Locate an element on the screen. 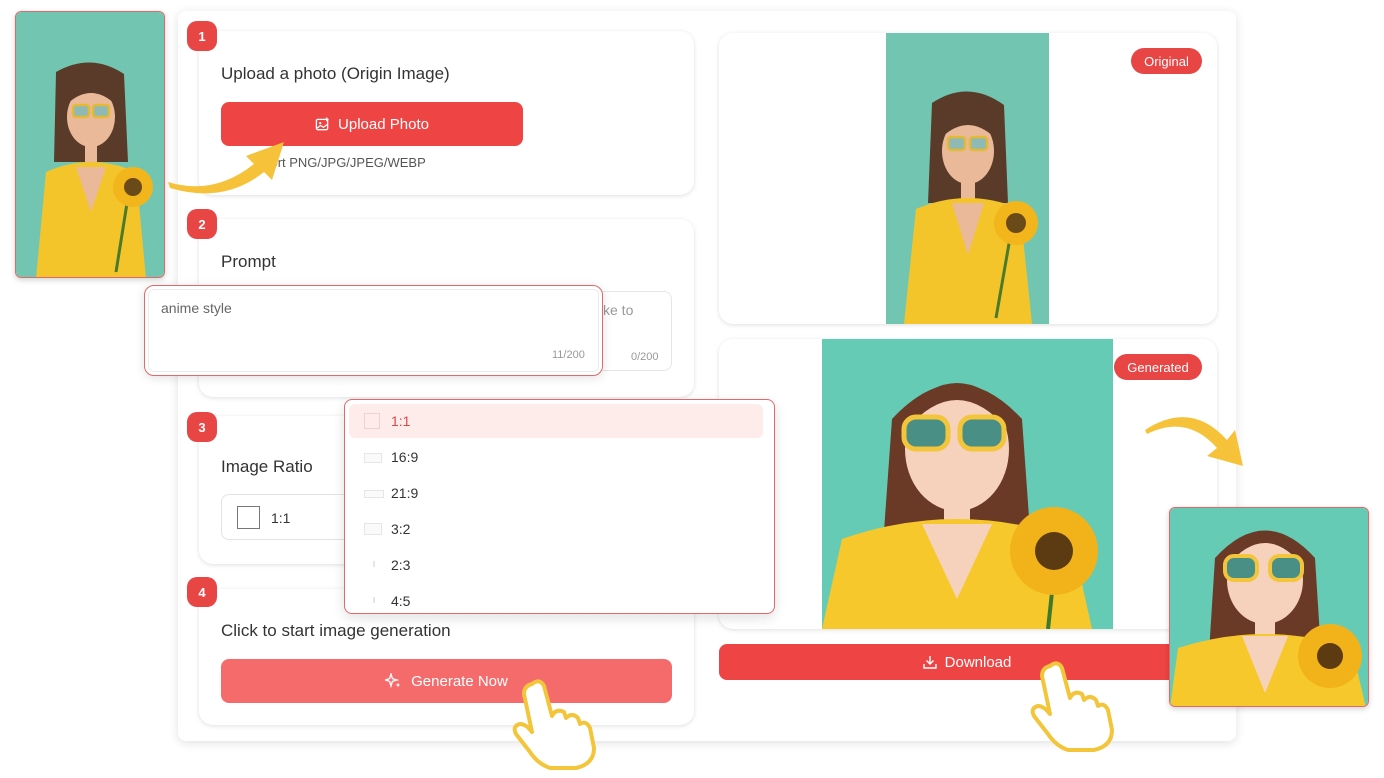  step-number-badge: 1 is located at coordinates (202, 36).